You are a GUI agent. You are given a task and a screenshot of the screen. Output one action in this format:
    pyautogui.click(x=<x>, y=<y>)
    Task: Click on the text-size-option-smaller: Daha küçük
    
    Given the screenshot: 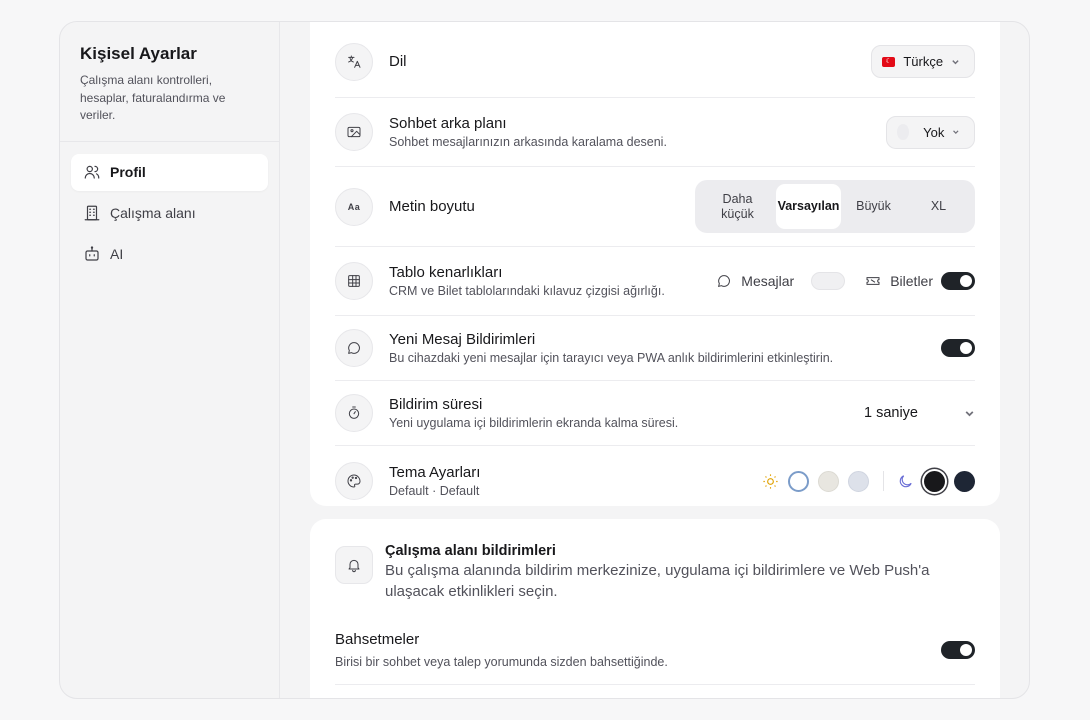 What is the action you would take?
    pyautogui.click(x=737, y=206)
    